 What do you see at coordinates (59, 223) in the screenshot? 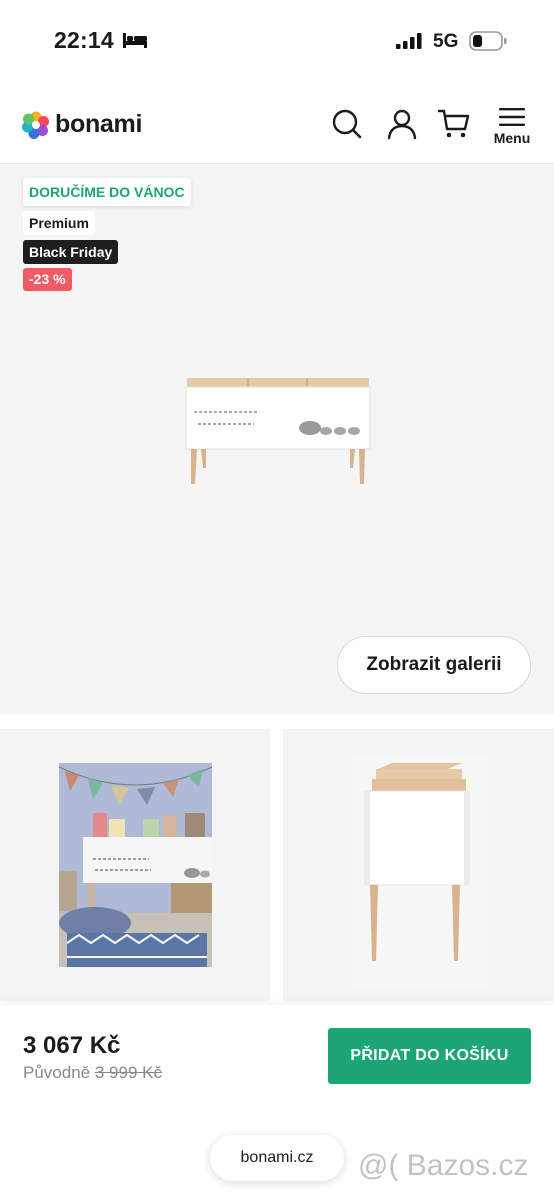
I see `premium-badge: Premium` at bounding box center [59, 223].